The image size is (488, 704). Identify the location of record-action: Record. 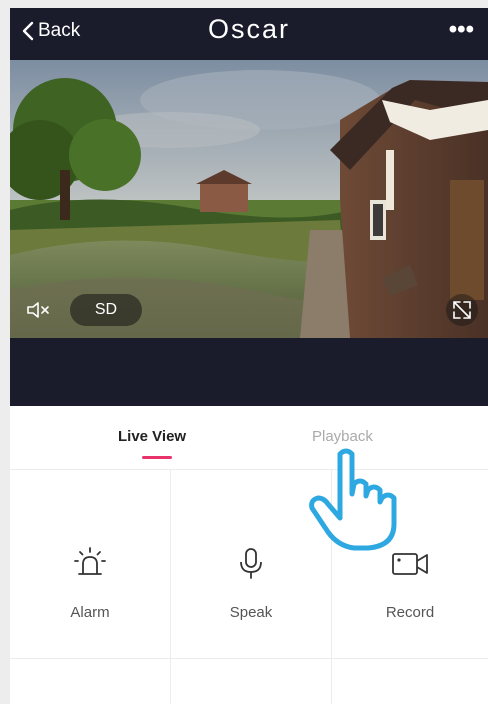
(410, 564).